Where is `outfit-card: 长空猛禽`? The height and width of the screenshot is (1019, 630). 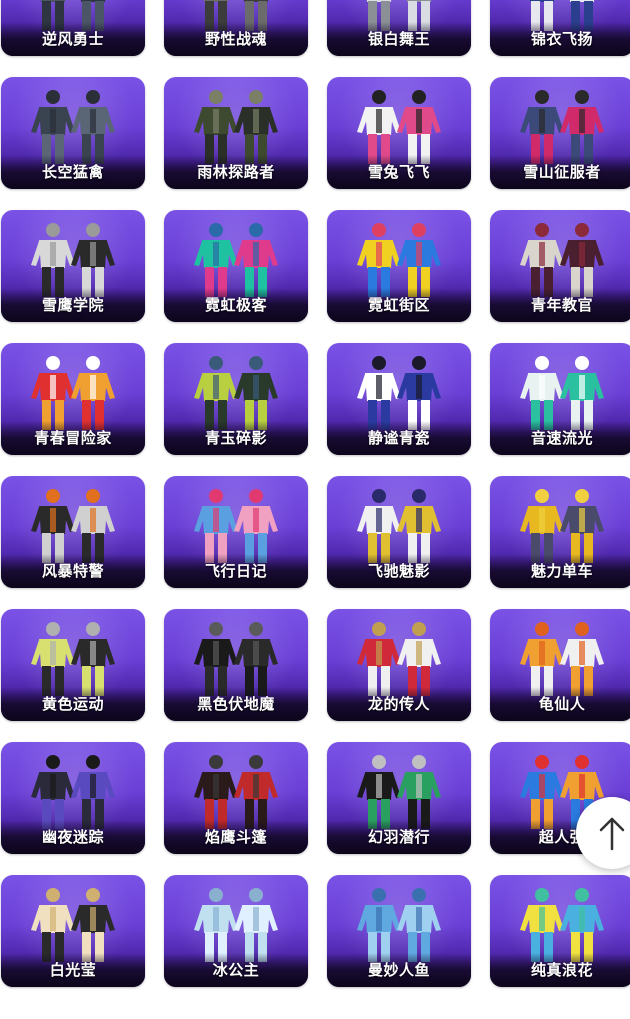
outfit-card: 长空猛禽 is located at coordinates (73, 133).